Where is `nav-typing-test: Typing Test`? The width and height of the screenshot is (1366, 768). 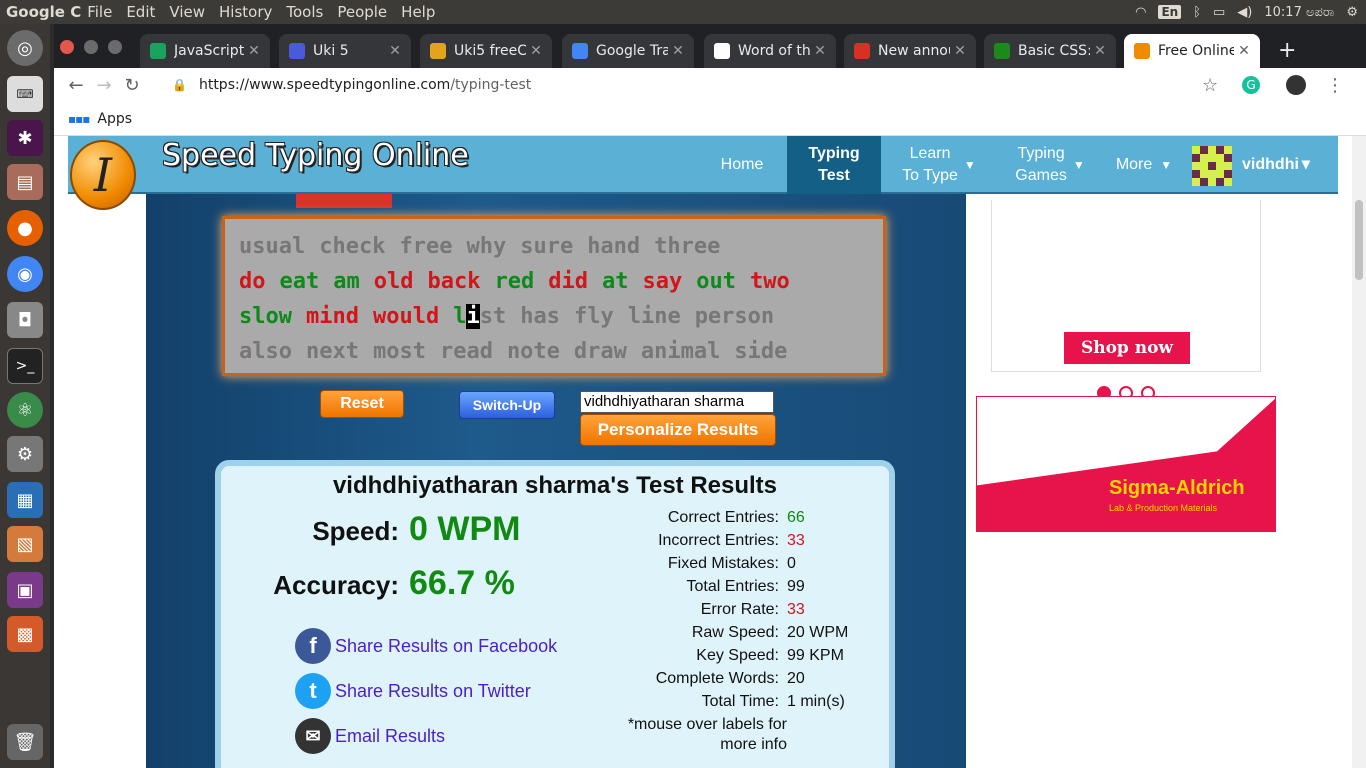
nav-typing-test: Typing Test is located at coordinates (834, 165).